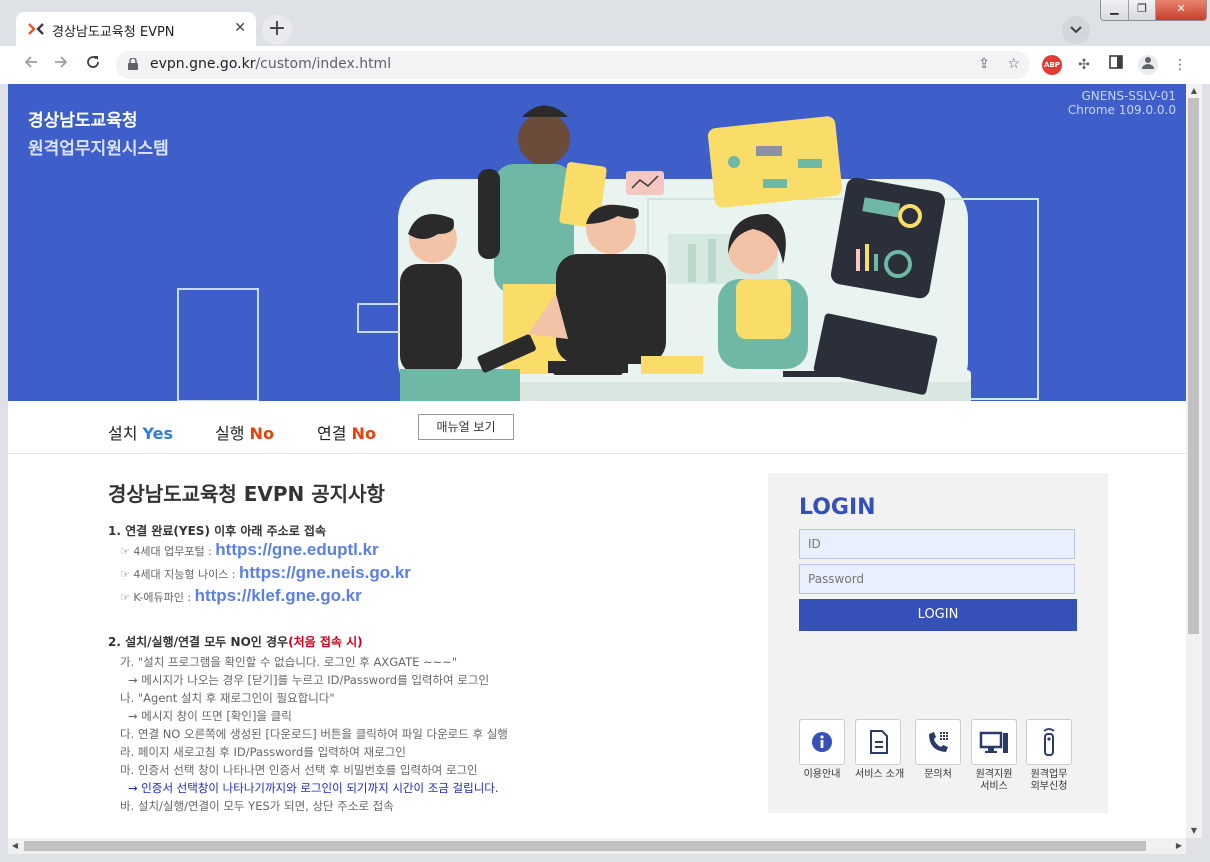  What do you see at coordinates (235, 642) in the screenshot?
I see `notice-item-2: 2. 설치/실행/연결 모두 NO인 경우(처음 접속 시)` at bounding box center [235, 642].